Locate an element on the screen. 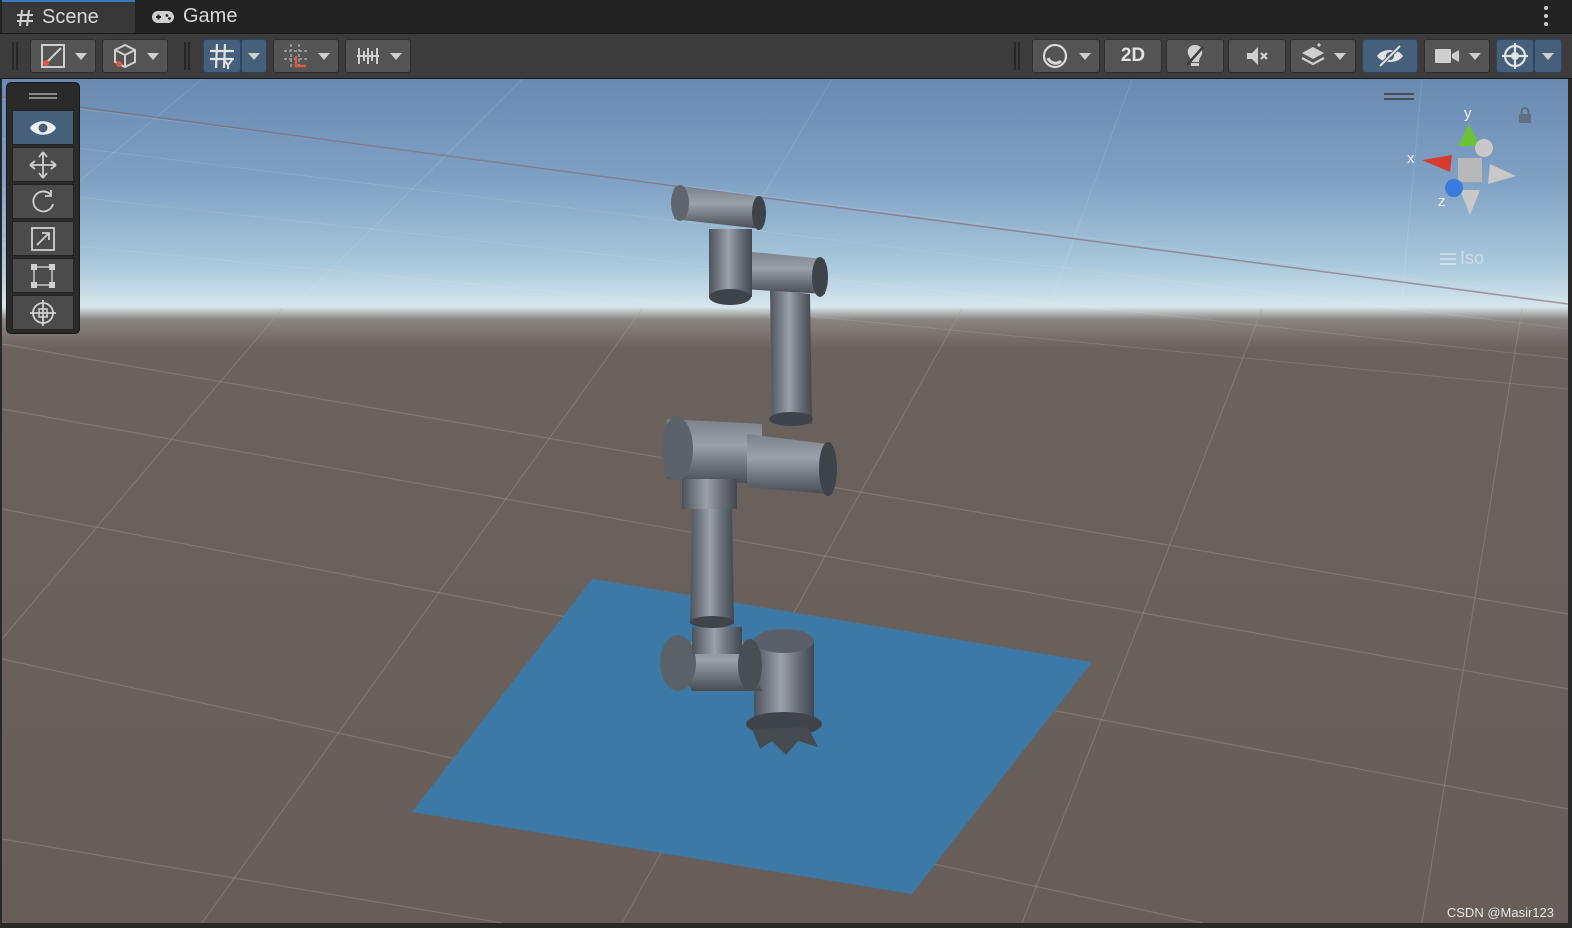  rotate-tool-button is located at coordinates (43, 201).